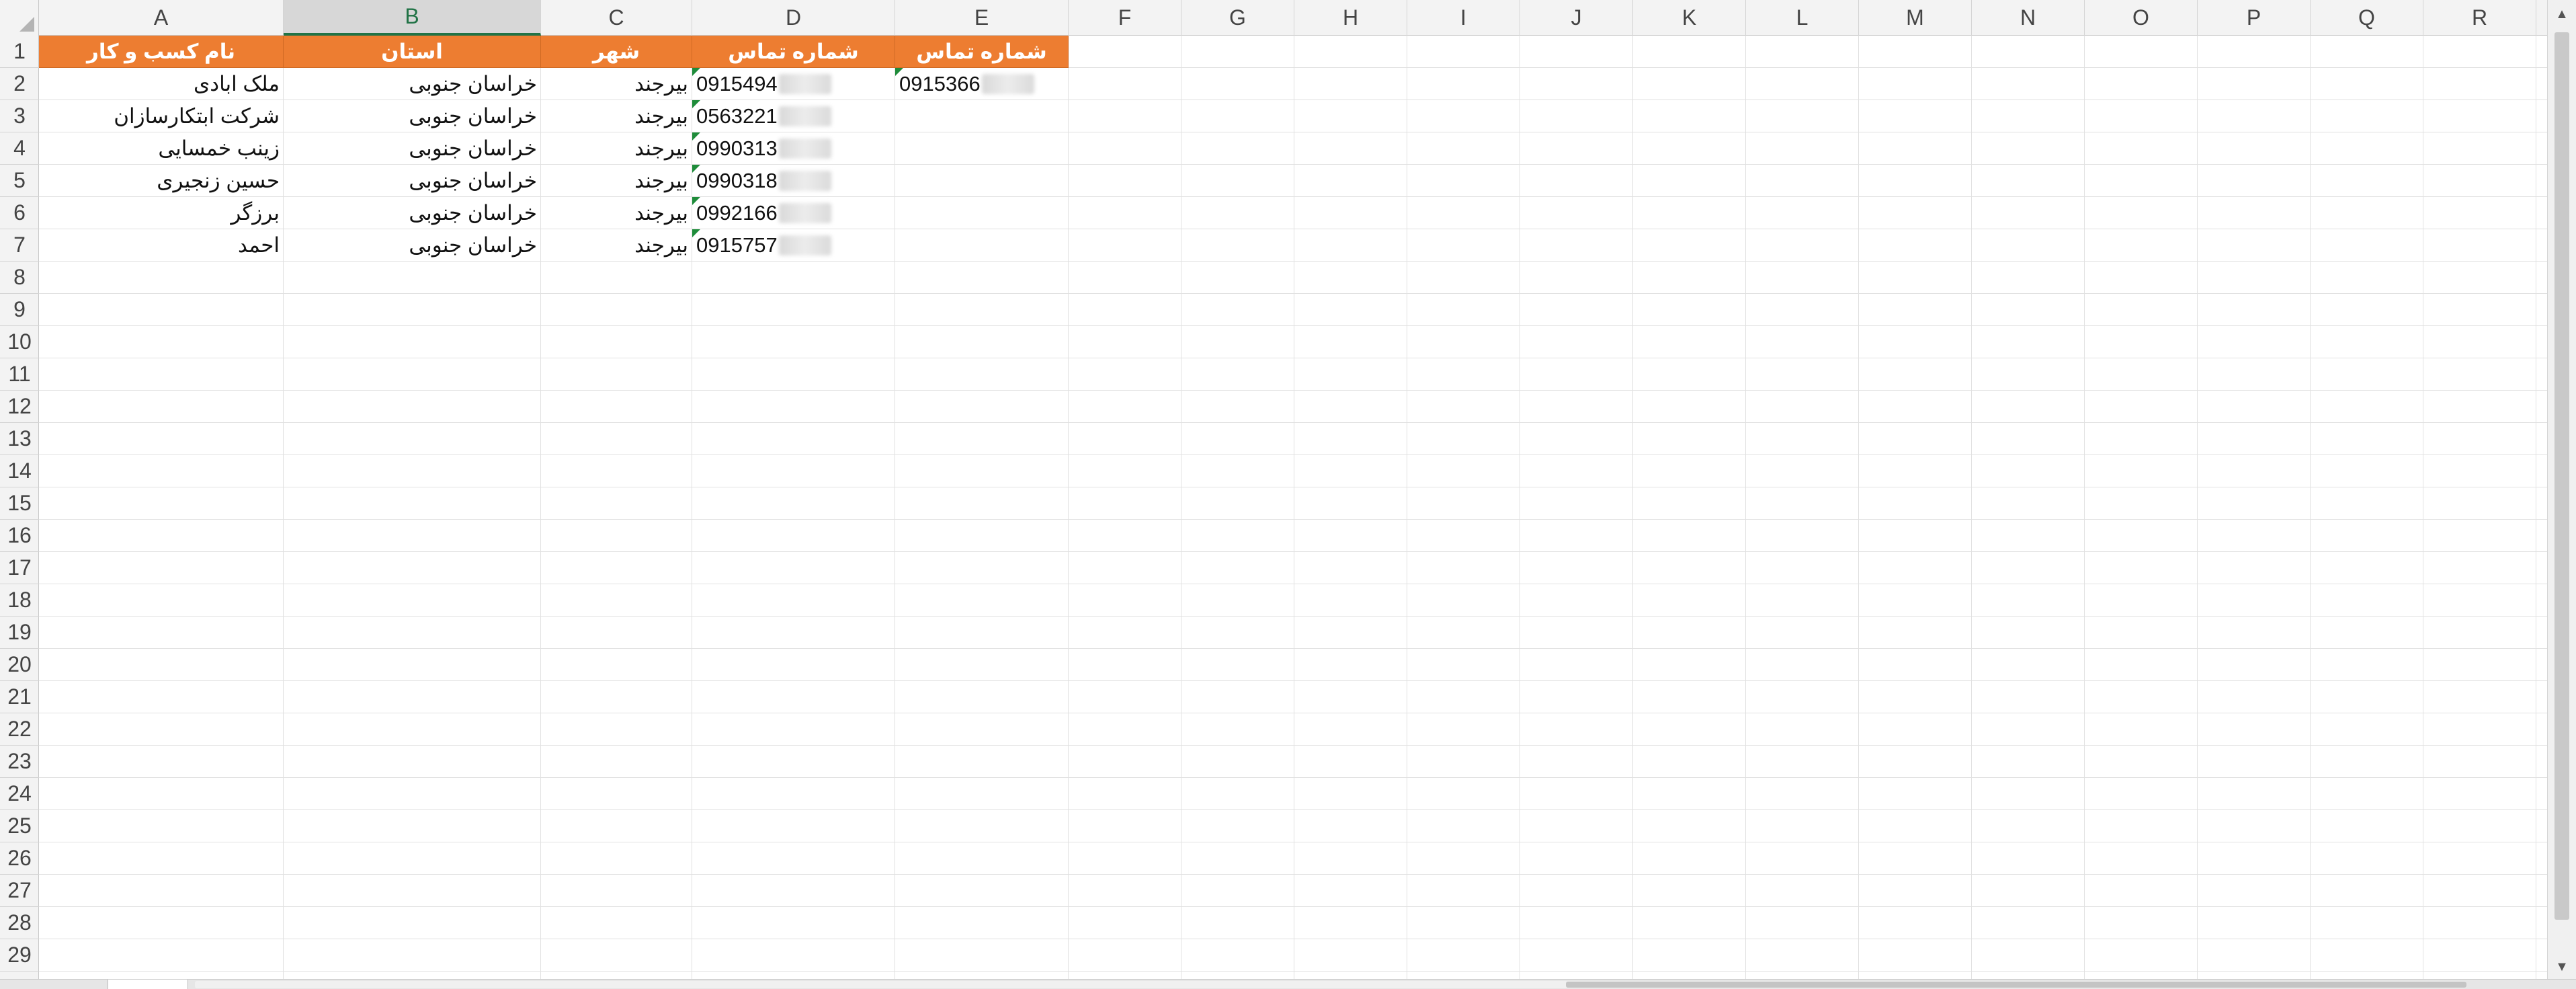 The width and height of the screenshot is (2576, 989). What do you see at coordinates (19, 439) in the screenshot?
I see `row-header-13: 13` at bounding box center [19, 439].